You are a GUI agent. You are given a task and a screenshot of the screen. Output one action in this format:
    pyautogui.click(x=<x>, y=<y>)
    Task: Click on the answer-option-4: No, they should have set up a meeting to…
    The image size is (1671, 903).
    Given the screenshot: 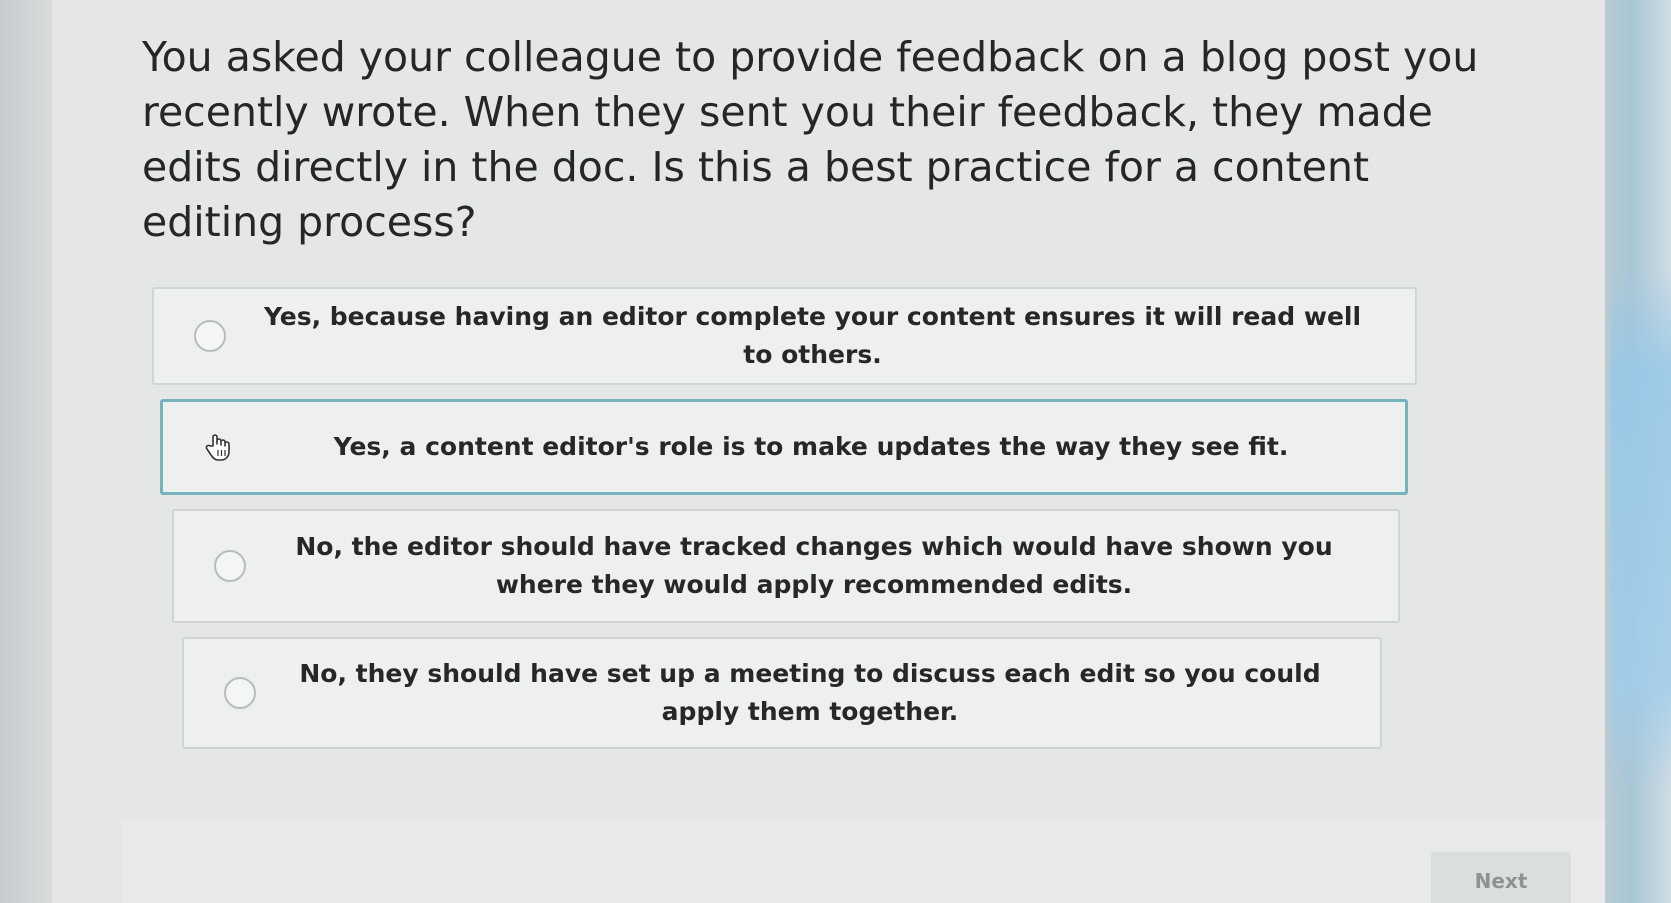 What is the action you would take?
    pyautogui.click(x=782, y=693)
    